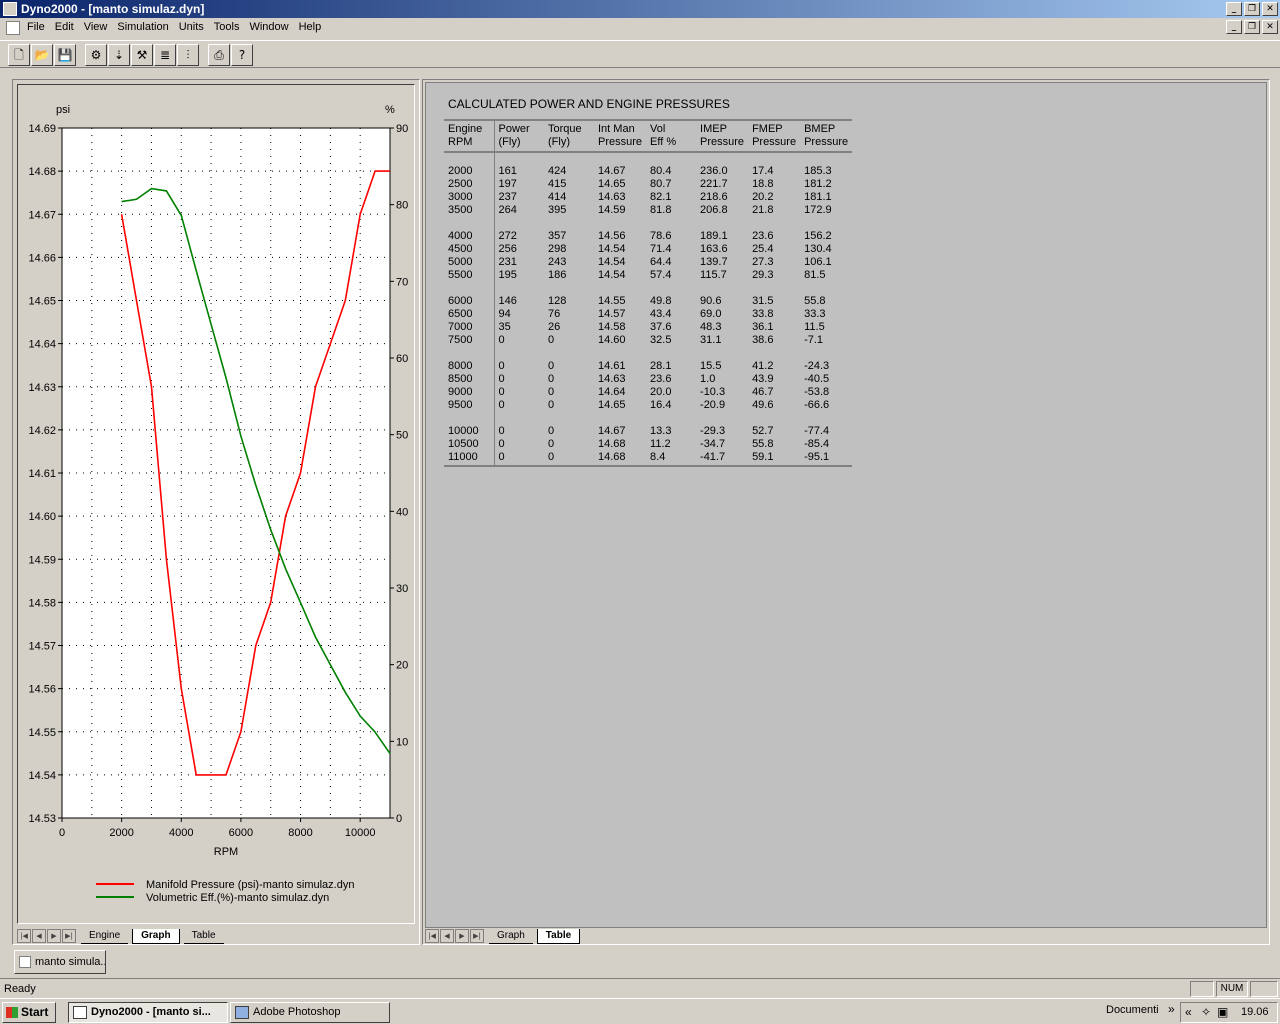  Describe the element at coordinates (1222, 1012) in the screenshot. I see `monitor-icon: ▣` at that location.